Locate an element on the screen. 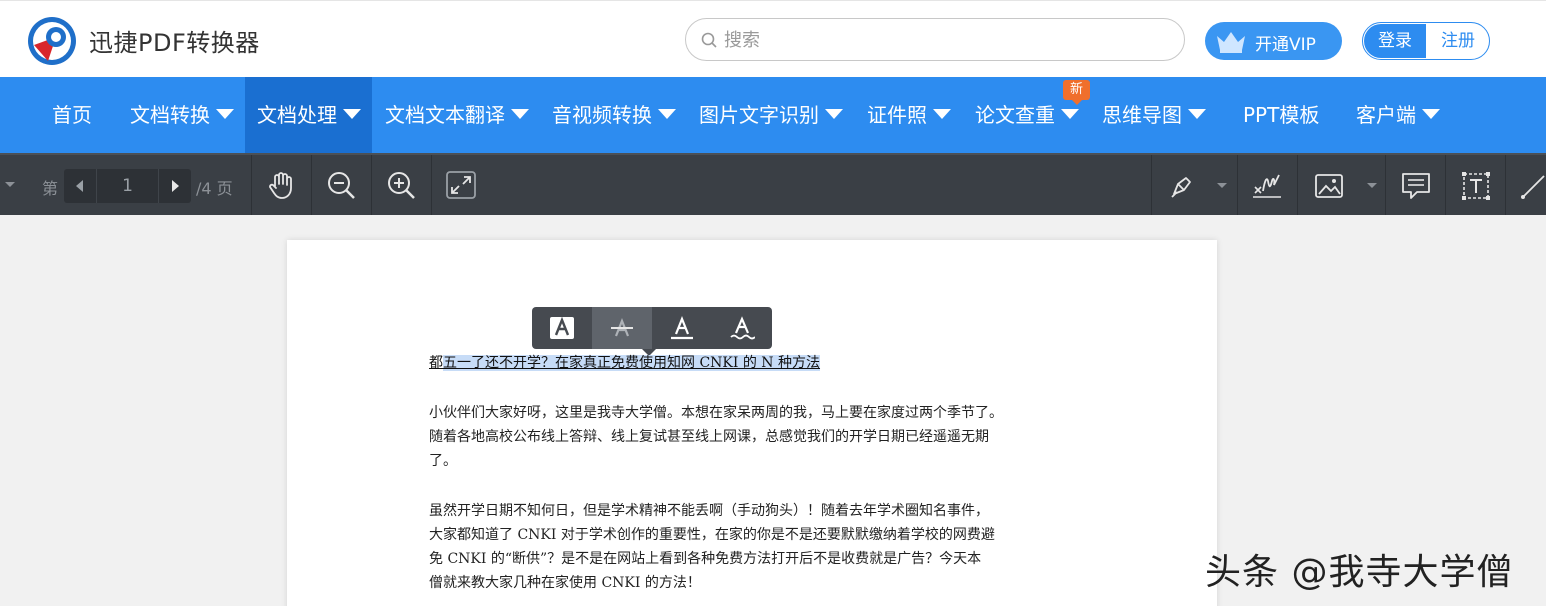 The width and height of the screenshot is (1546, 606). nav-item-mindmap: 思维导图 is located at coordinates (1154, 115).